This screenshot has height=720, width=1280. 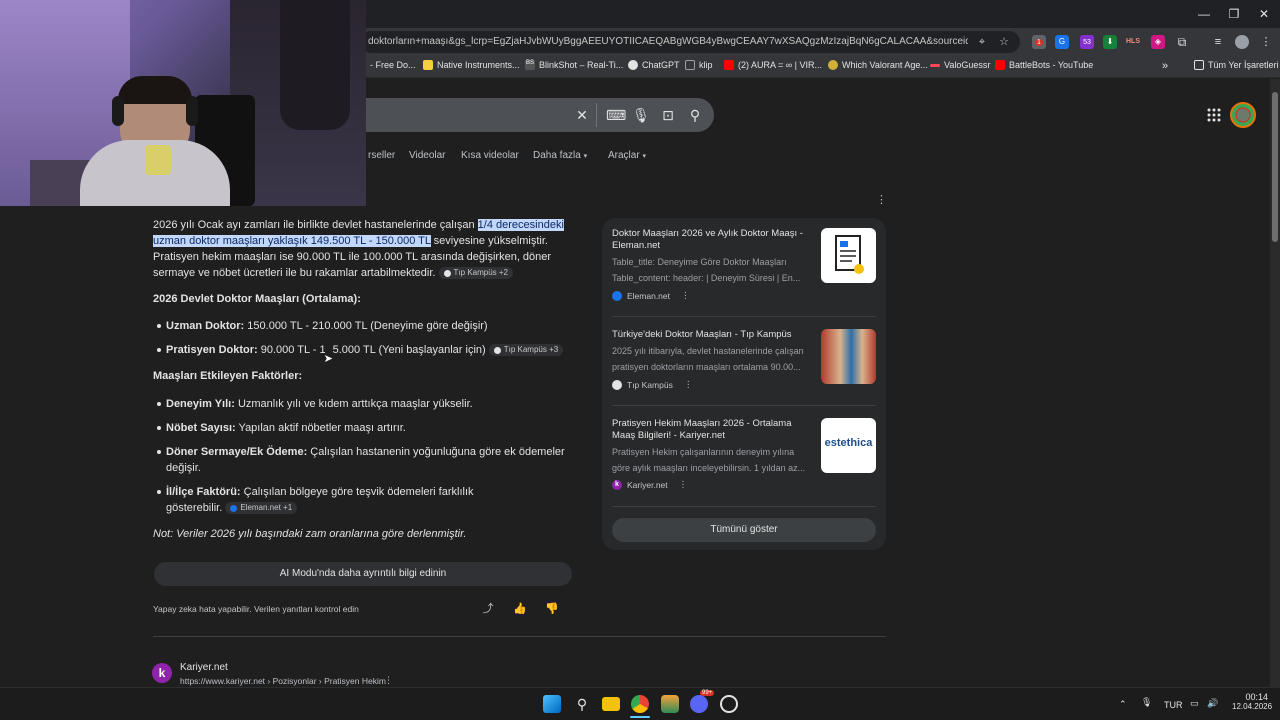 What do you see at coordinates (670, 704) in the screenshot?
I see `app-icon` at bounding box center [670, 704].